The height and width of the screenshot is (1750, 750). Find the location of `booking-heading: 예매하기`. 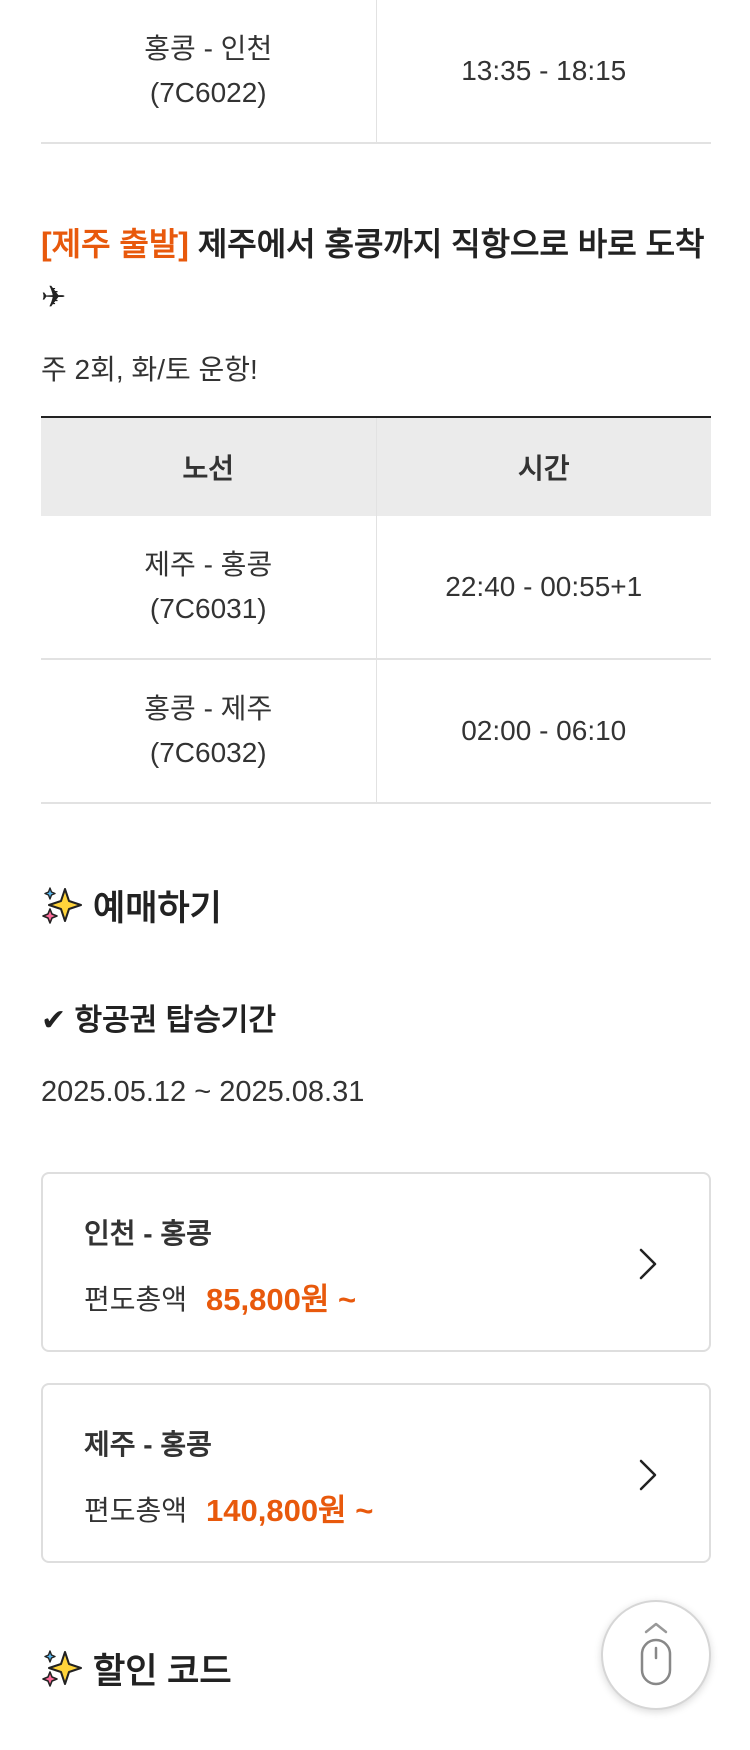

booking-heading: 예매하기 is located at coordinates (131, 905).